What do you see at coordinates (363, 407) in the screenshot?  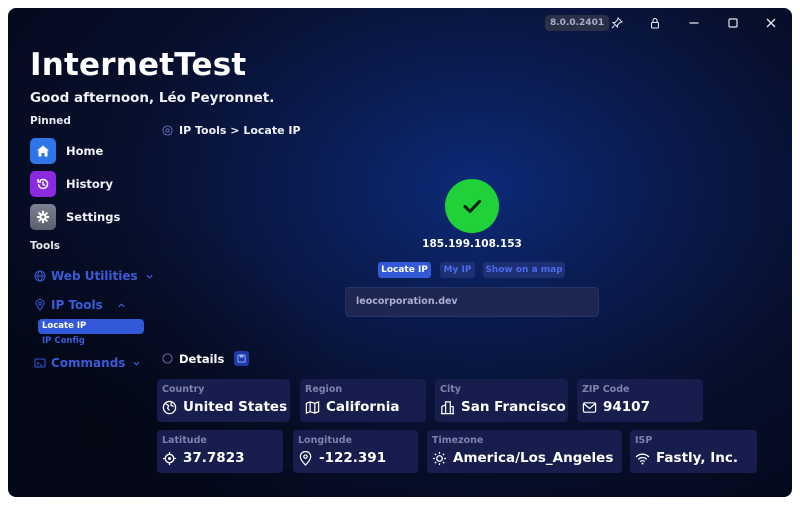 I see `detail-value: California` at bounding box center [363, 407].